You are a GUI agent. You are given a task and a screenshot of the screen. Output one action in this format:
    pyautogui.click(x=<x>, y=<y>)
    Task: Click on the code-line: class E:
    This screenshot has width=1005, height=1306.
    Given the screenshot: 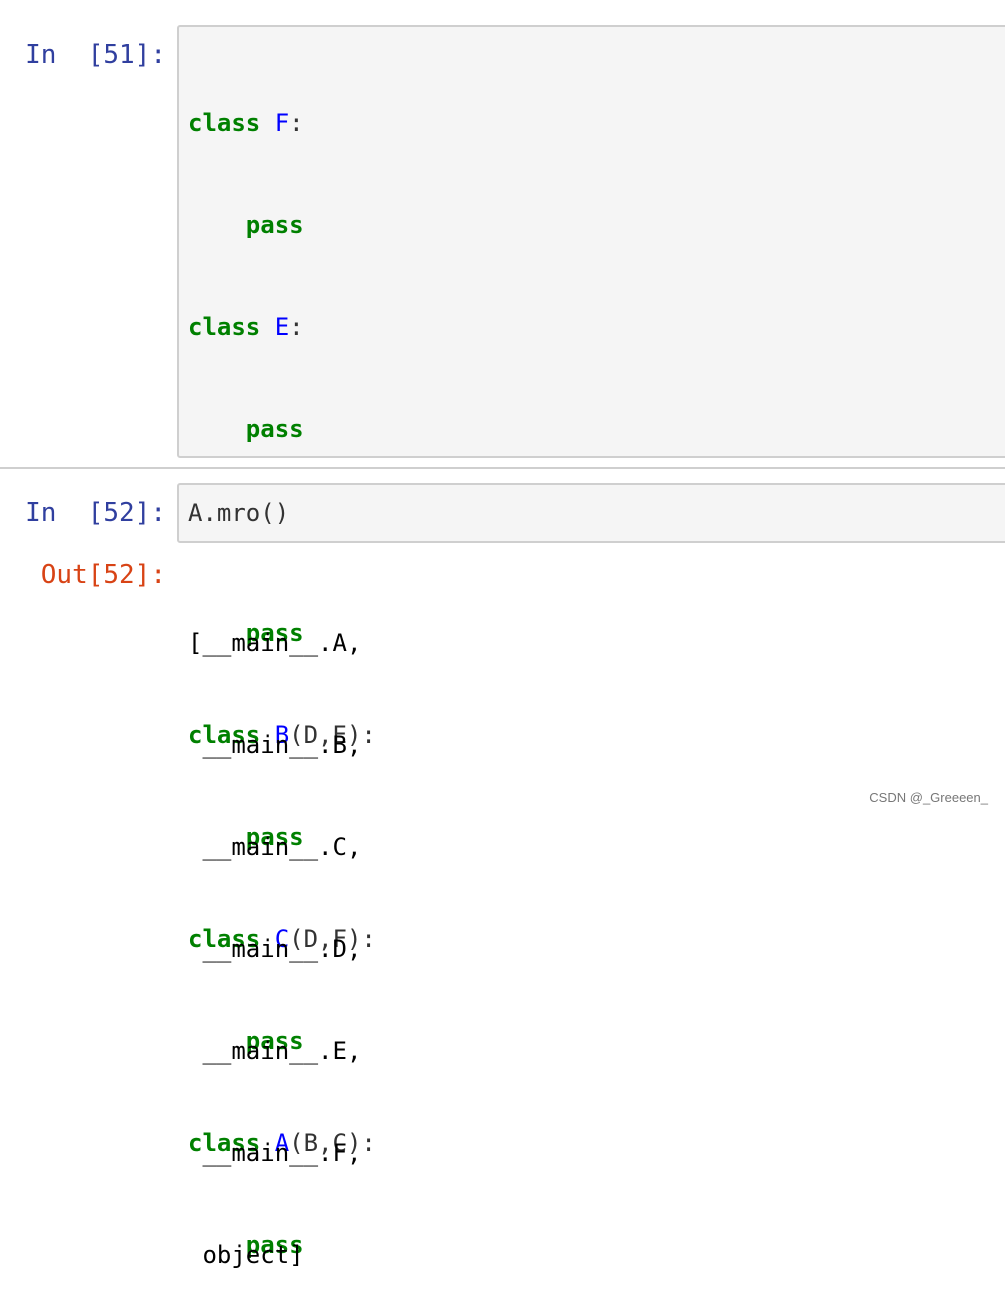 What is the action you would take?
    pyautogui.click(x=246, y=327)
    